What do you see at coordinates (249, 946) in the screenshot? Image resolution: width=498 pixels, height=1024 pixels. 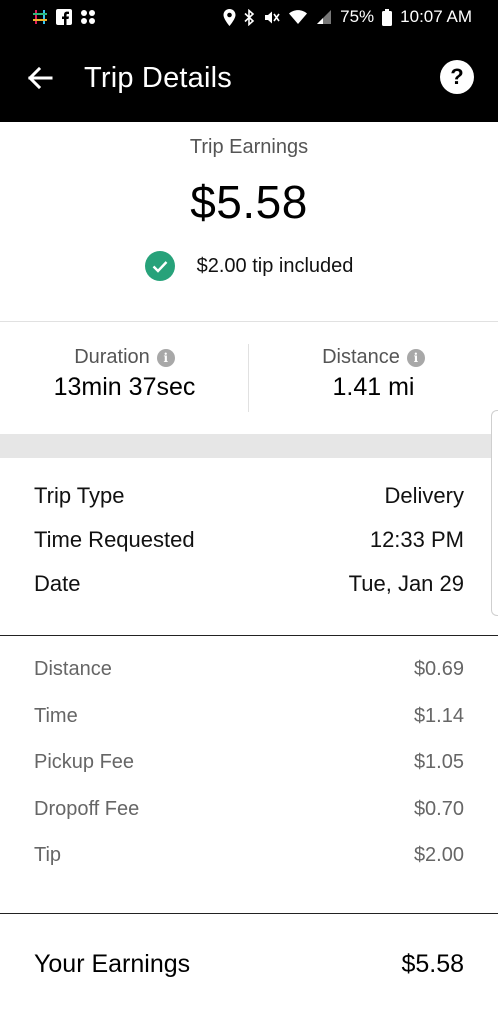 I see `total-earnings-row: Your Earnings $5.58` at bounding box center [249, 946].